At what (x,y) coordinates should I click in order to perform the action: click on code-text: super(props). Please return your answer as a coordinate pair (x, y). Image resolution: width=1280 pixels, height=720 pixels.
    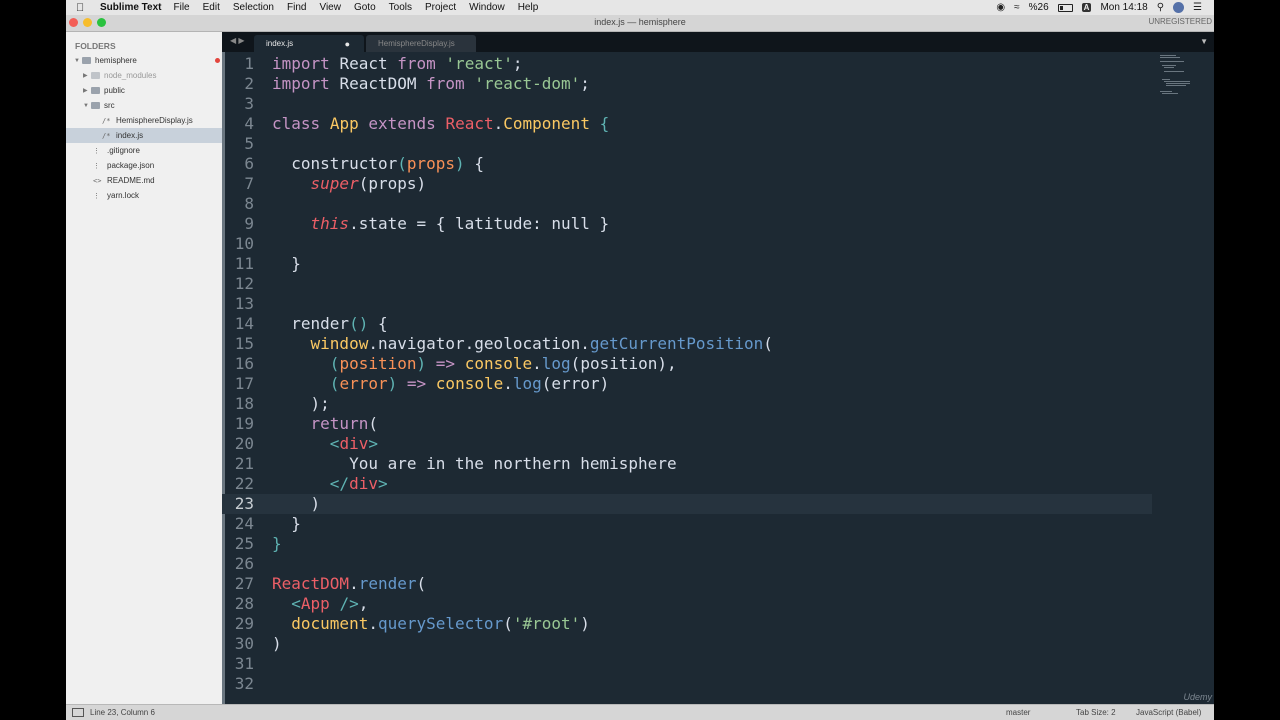
    Looking at the image, I should click on (368, 183).